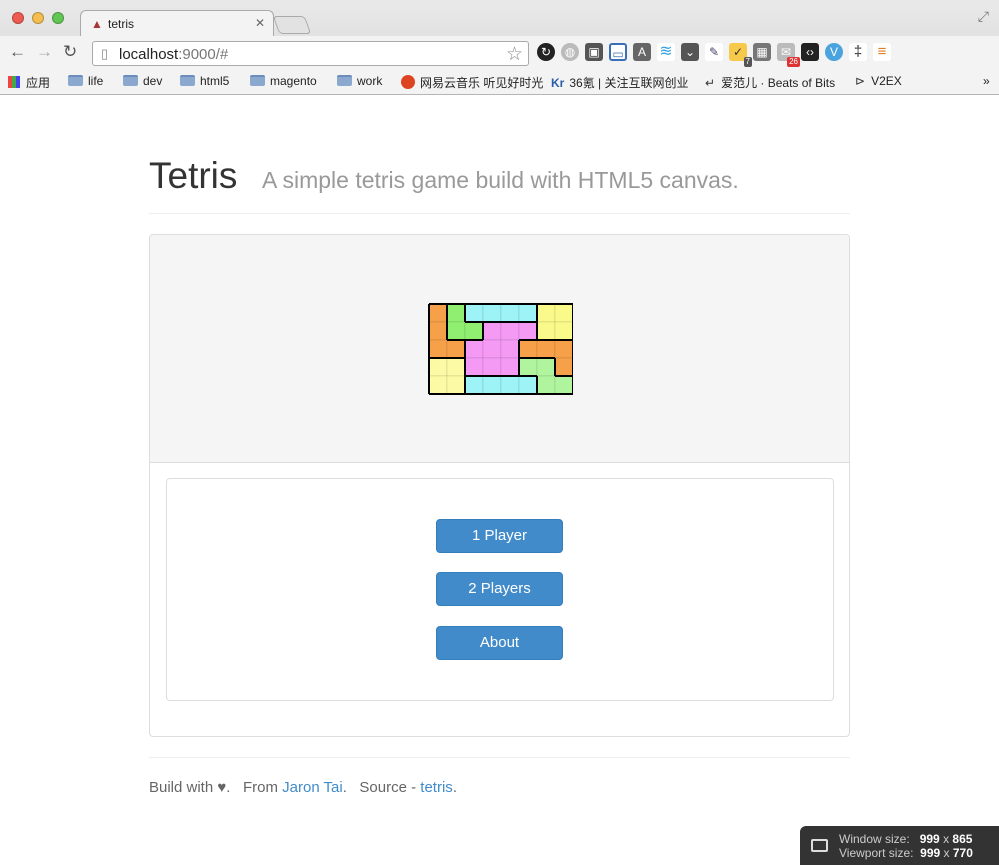 The height and width of the screenshot is (865, 999). What do you see at coordinates (570, 52) in the screenshot?
I see `globe-extension-icon: ◍` at bounding box center [570, 52].